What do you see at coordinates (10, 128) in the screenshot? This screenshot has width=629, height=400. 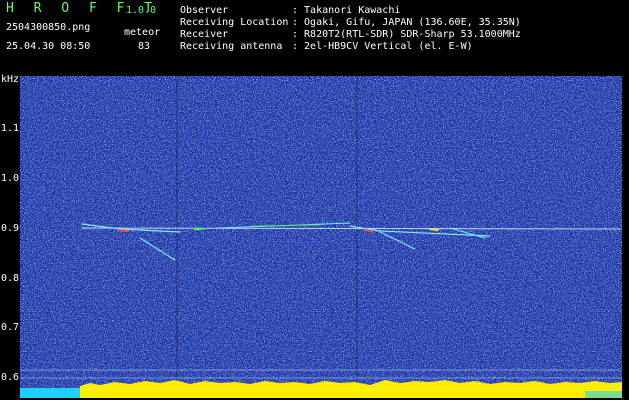 I see `freq-tick: 1.1` at bounding box center [10, 128].